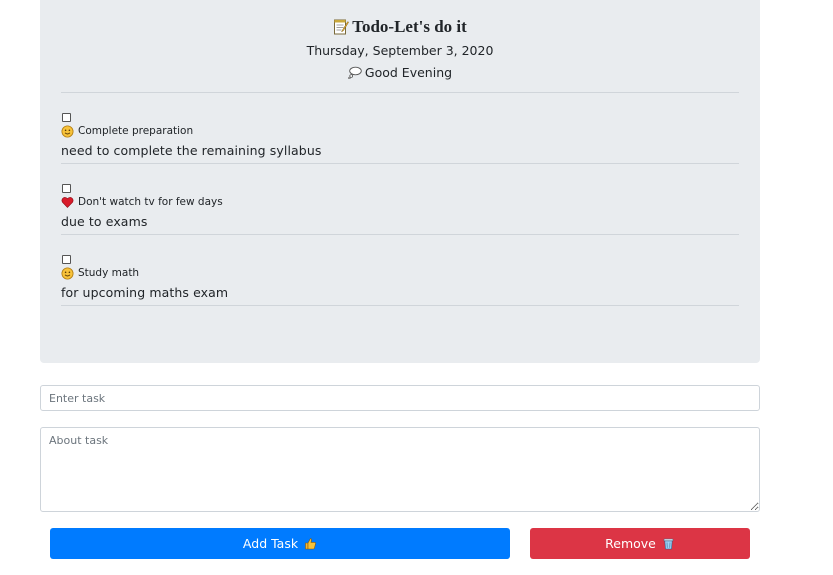 This screenshot has width=833, height=575. What do you see at coordinates (400, 398) in the screenshot?
I see `task-input` at bounding box center [400, 398].